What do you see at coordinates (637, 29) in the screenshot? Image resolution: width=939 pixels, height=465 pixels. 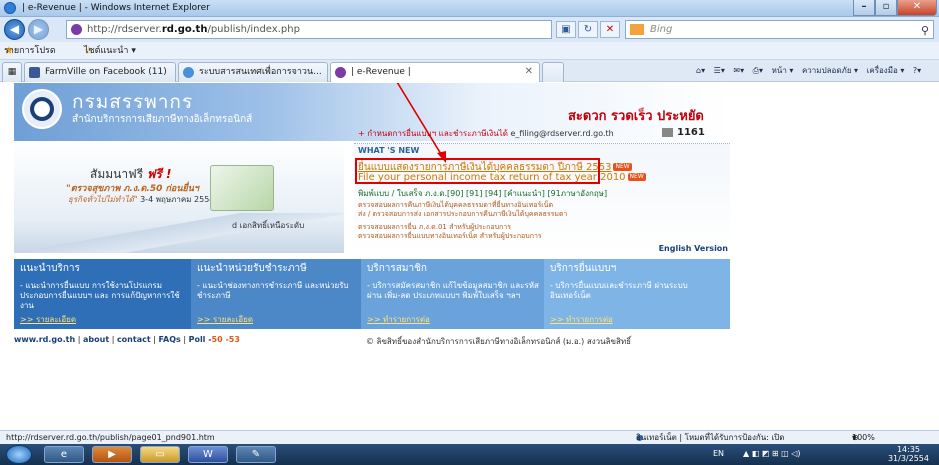 I see `bing-icon` at bounding box center [637, 29].